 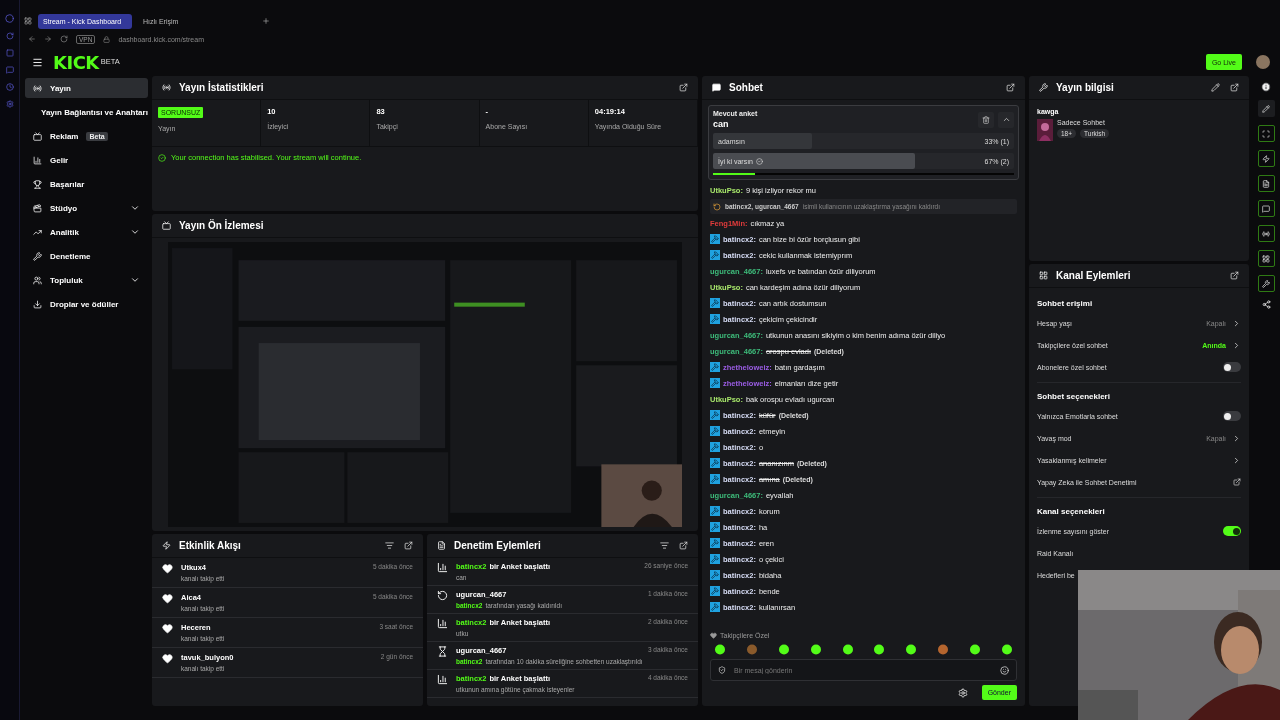 I want to click on document-button, so click(x=1266, y=183).